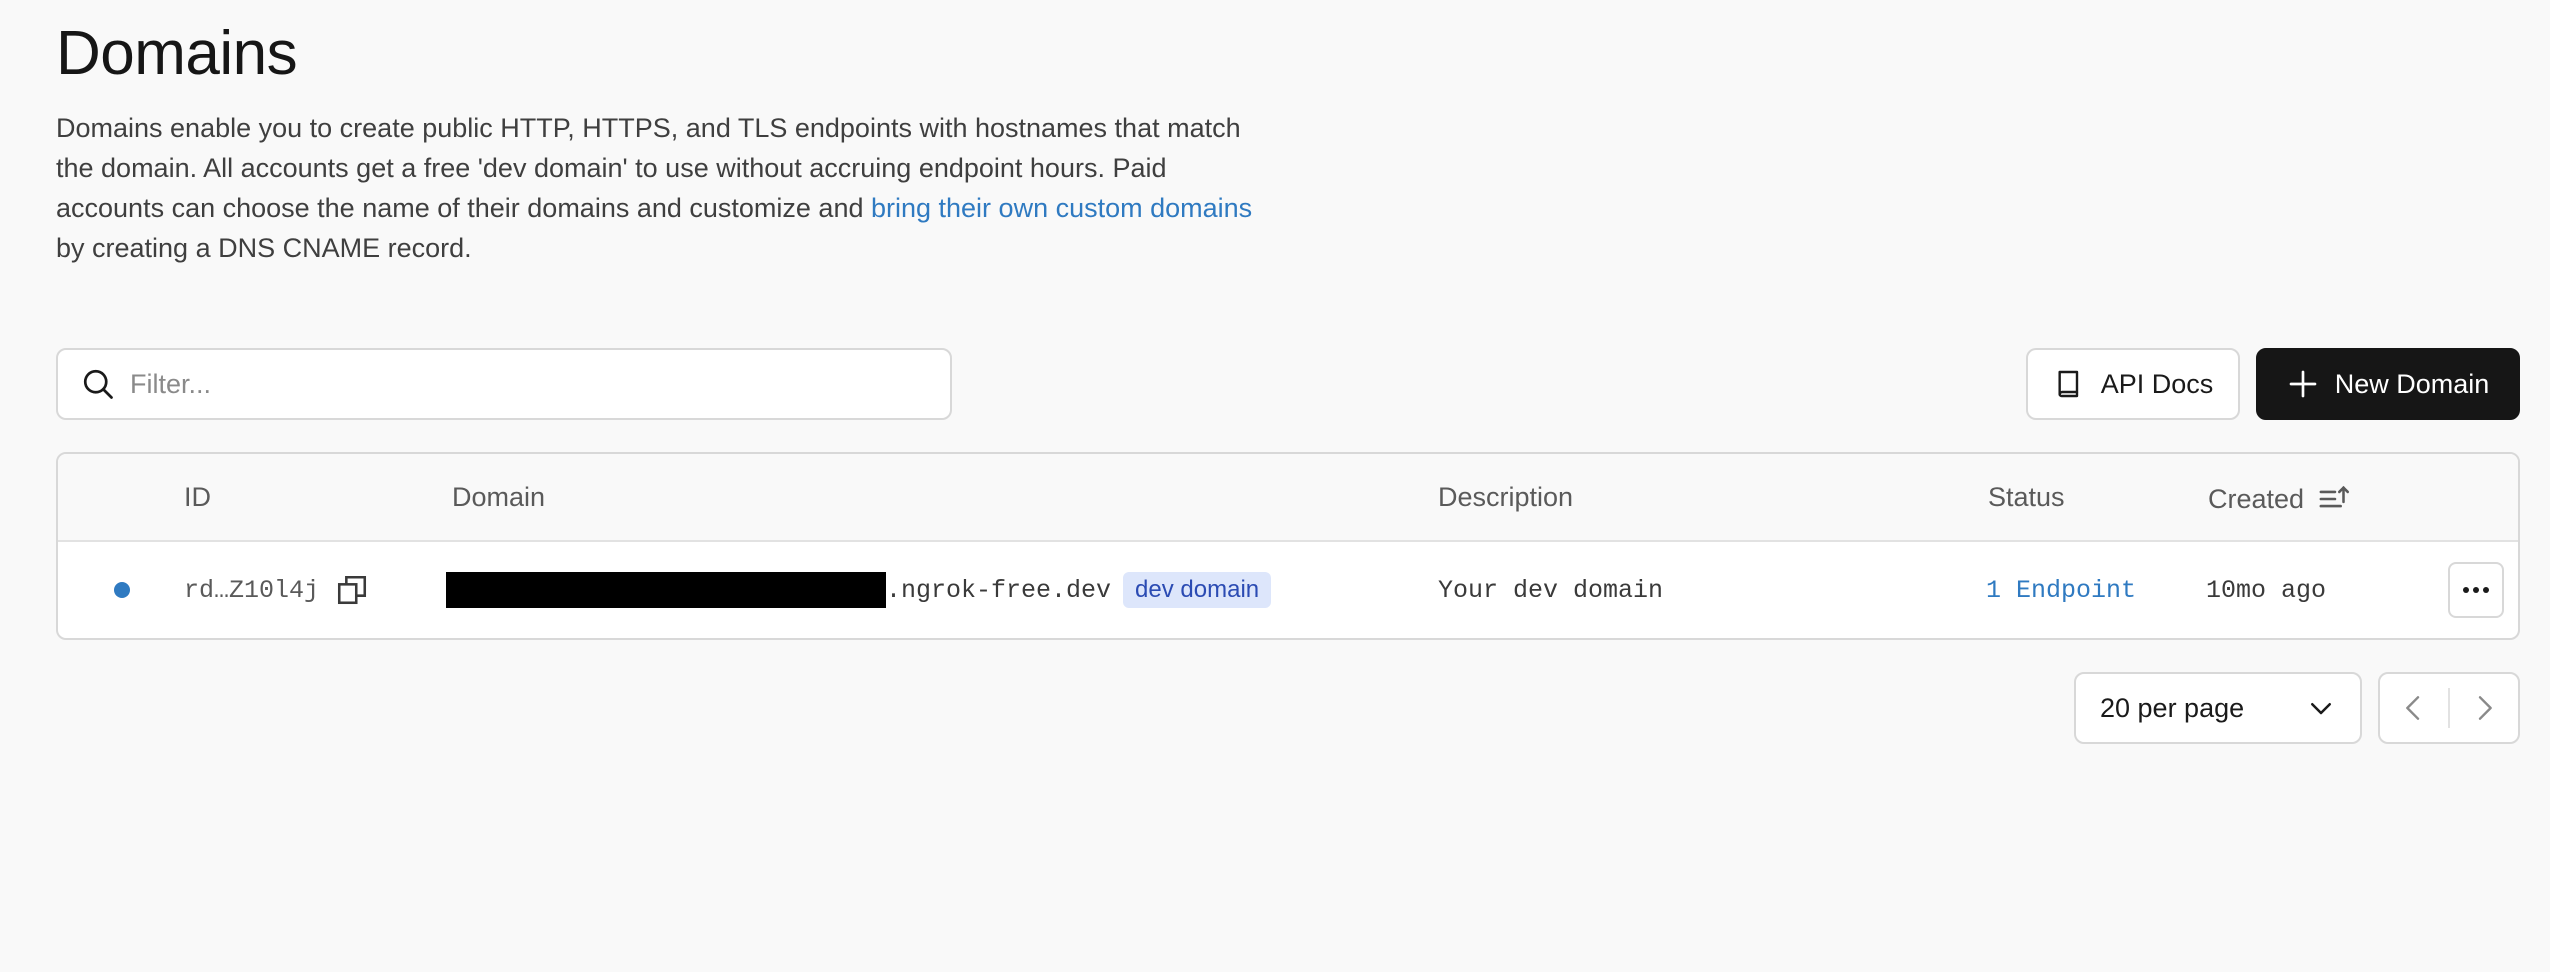 This screenshot has width=2550, height=972. Describe the element at coordinates (197, 497) in the screenshot. I see `column-header-id: ID` at that location.